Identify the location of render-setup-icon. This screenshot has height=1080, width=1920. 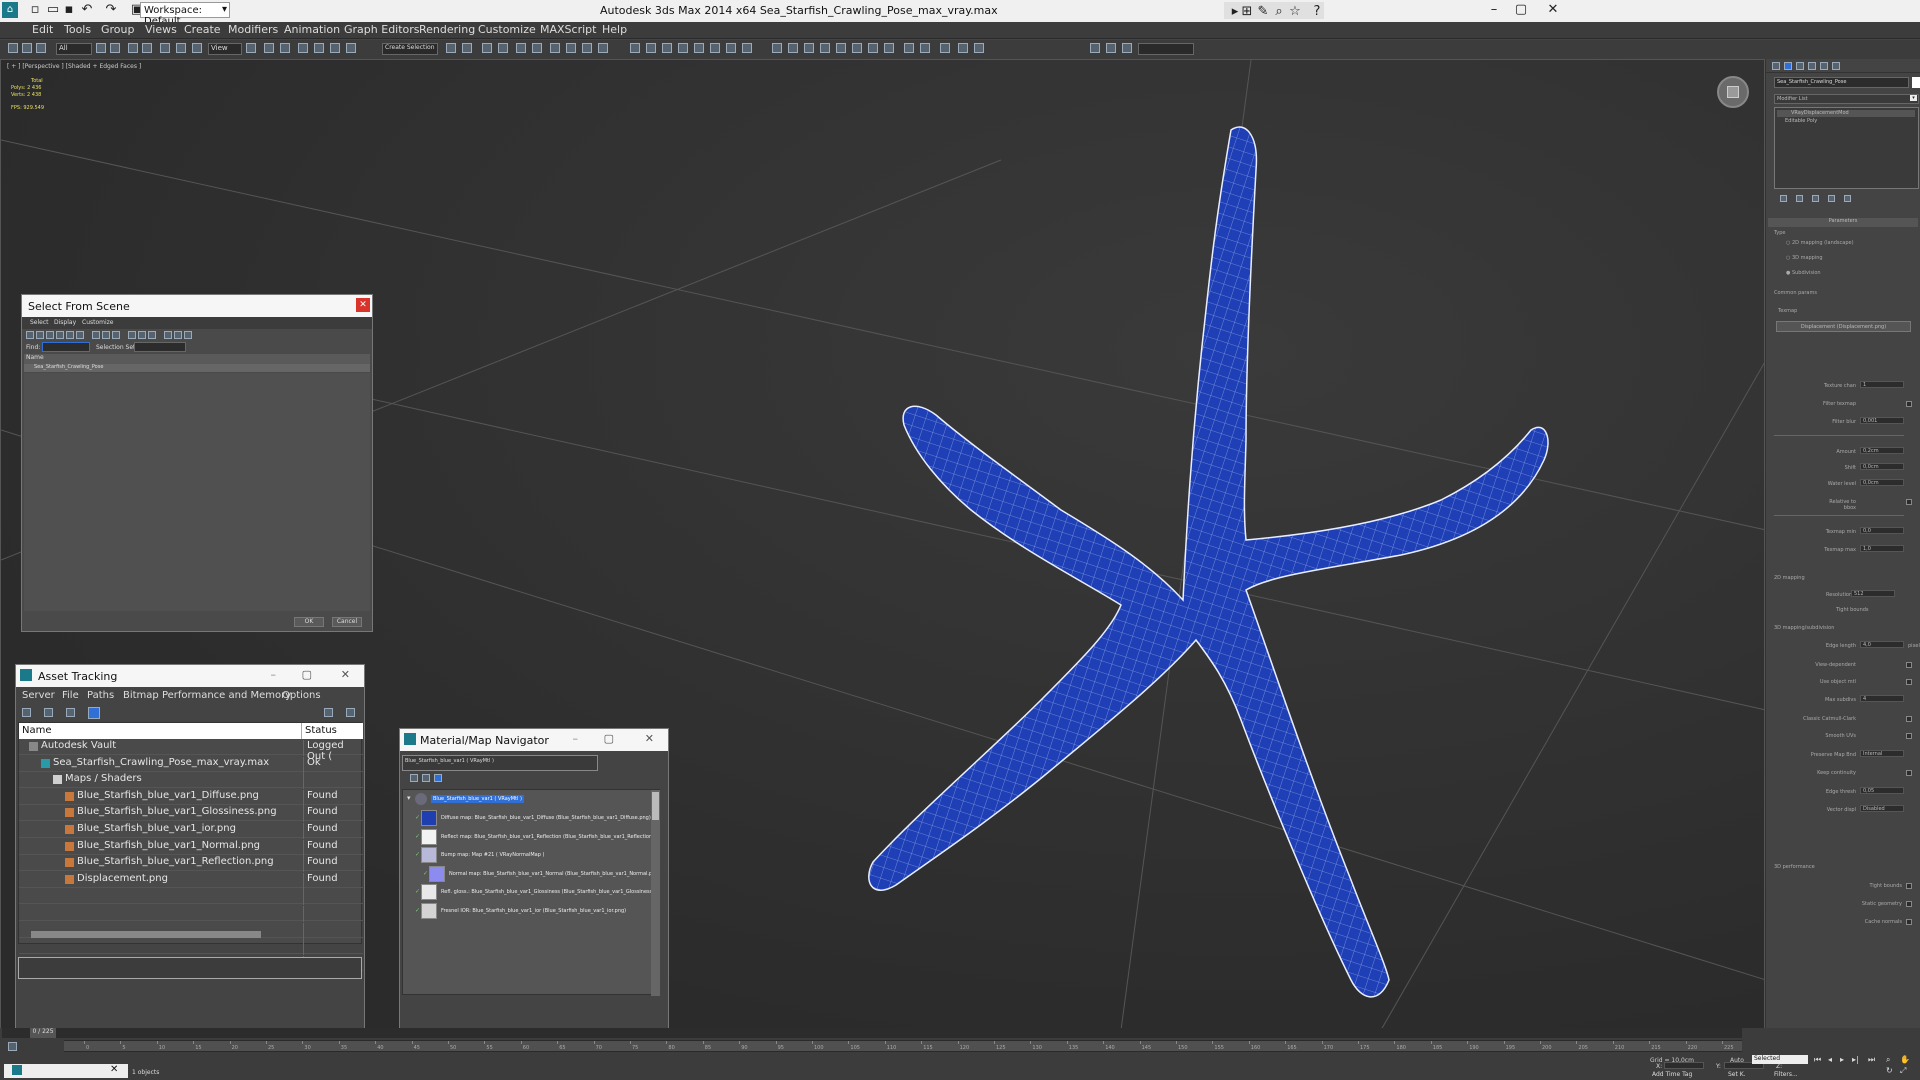
(571, 48).